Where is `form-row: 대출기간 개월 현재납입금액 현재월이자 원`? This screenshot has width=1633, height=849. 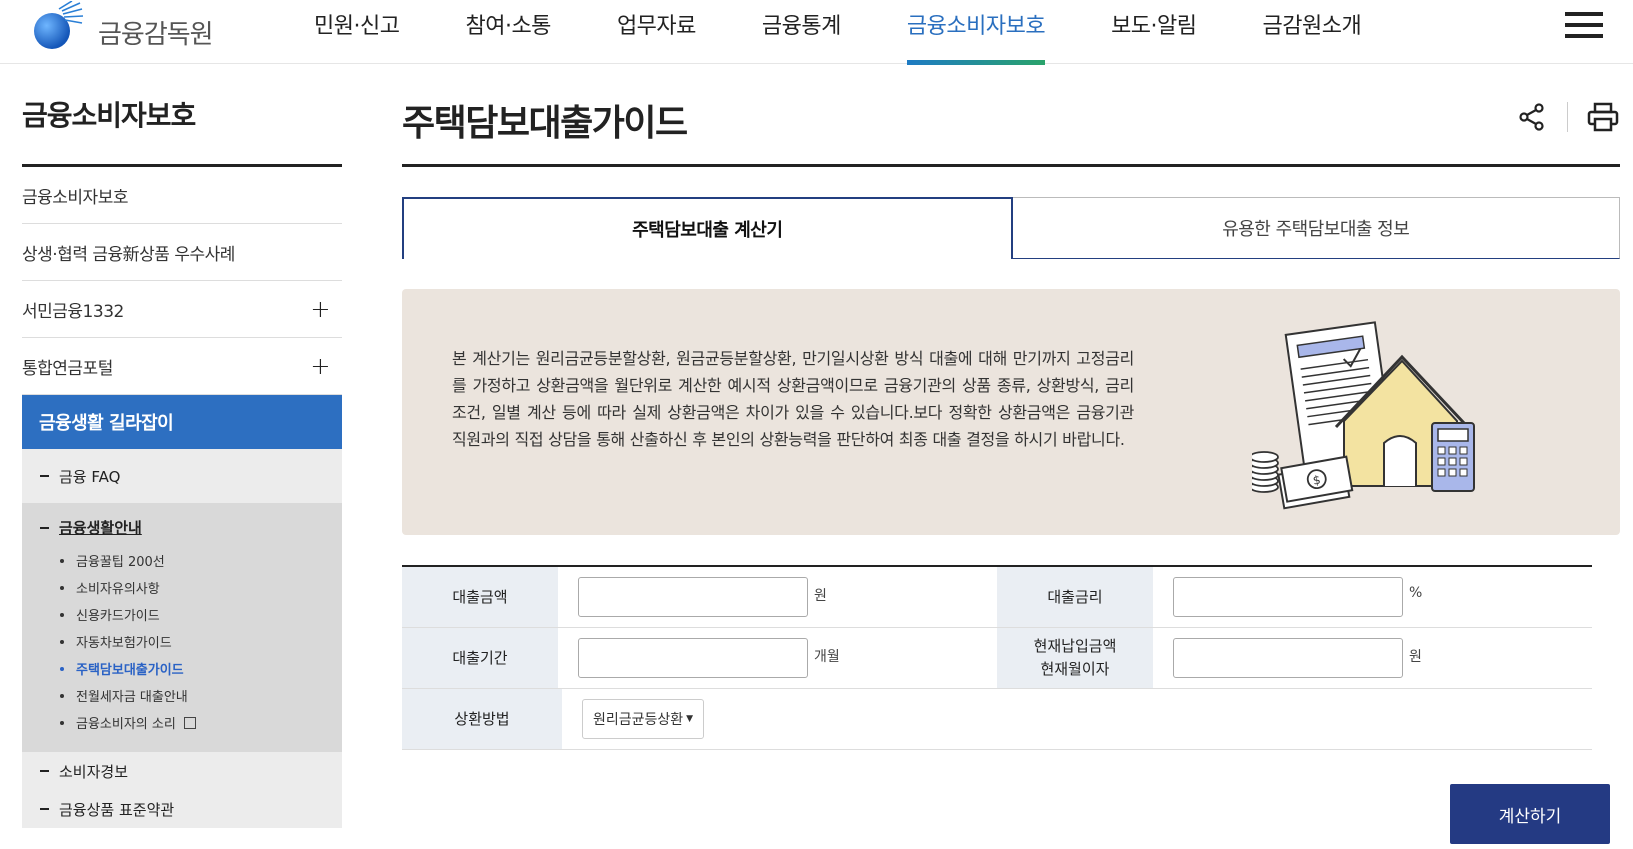 form-row: 대출기간 개월 현재납입금액 현재월이자 원 is located at coordinates (997, 658).